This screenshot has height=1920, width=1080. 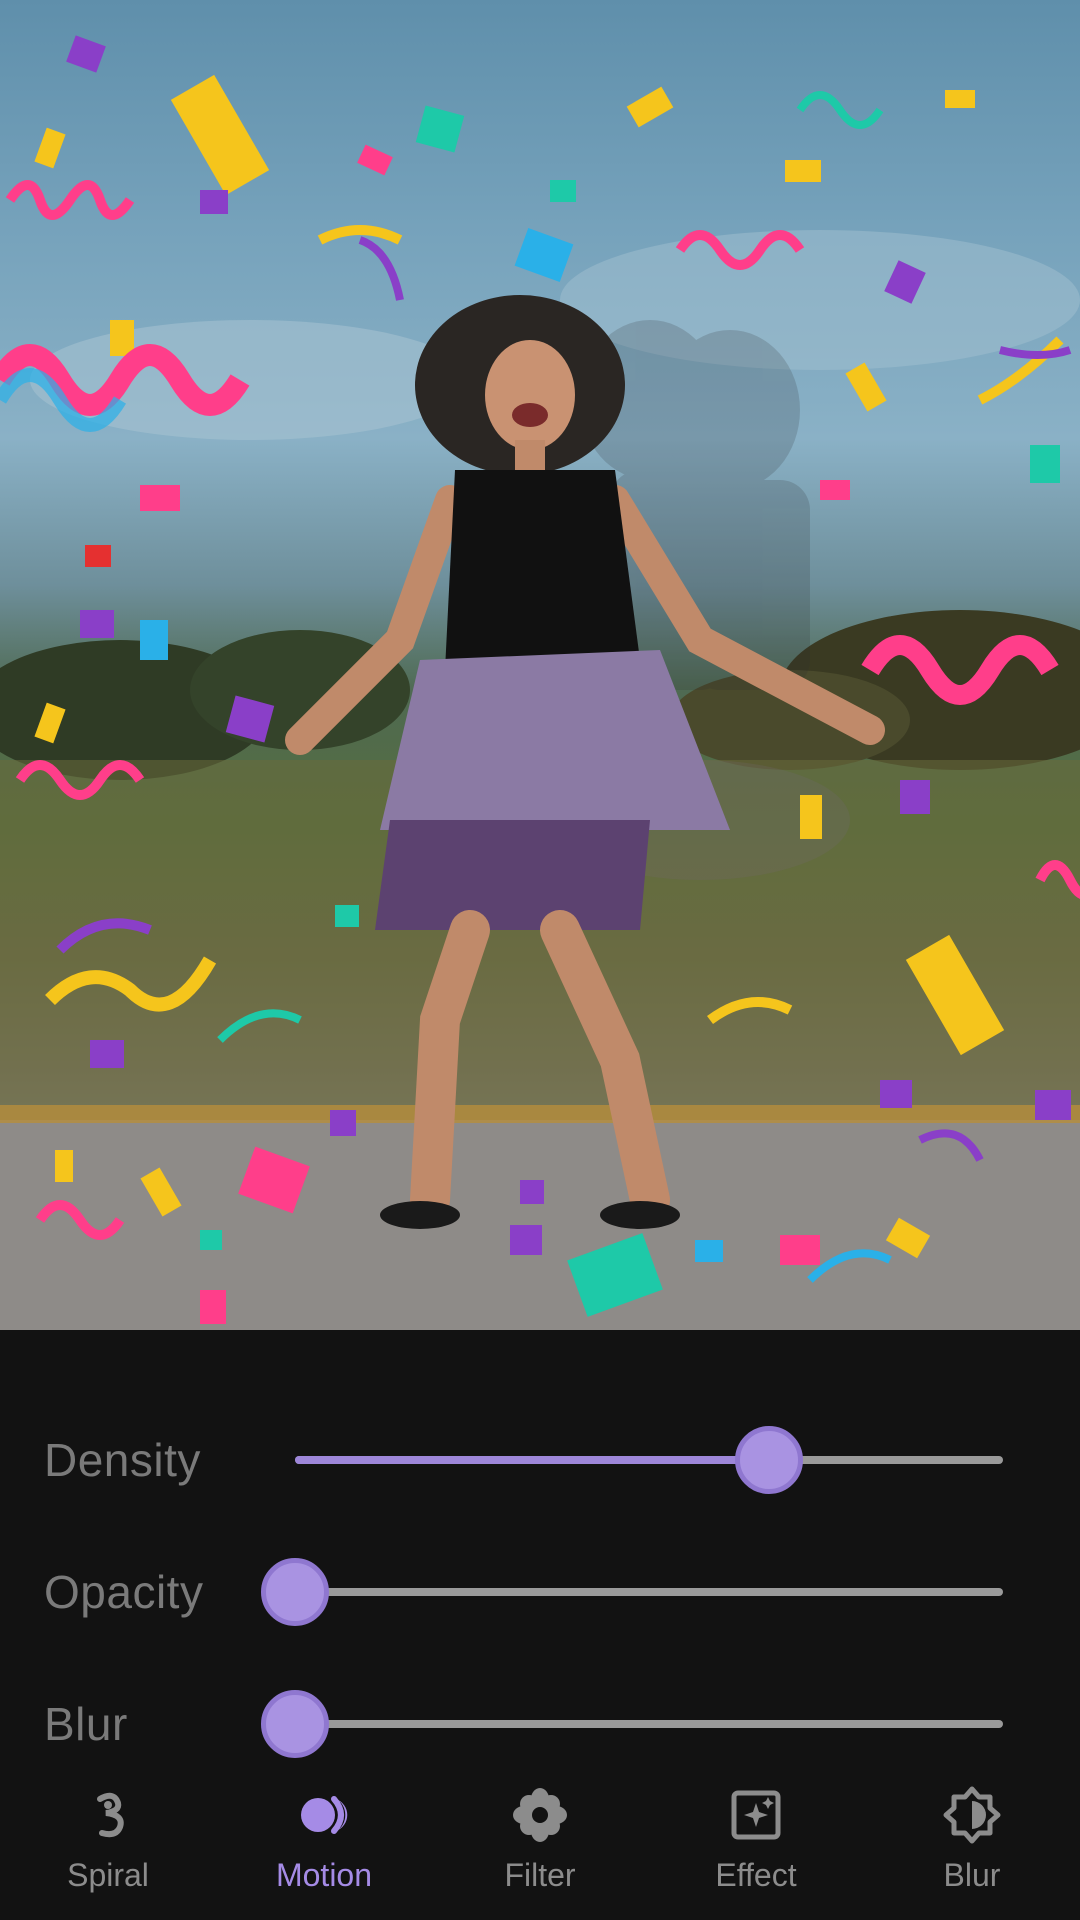 What do you see at coordinates (124, 1592) in the screenshot?
I see `opacity-label: Opacity` at bounding box center [124, 1592].